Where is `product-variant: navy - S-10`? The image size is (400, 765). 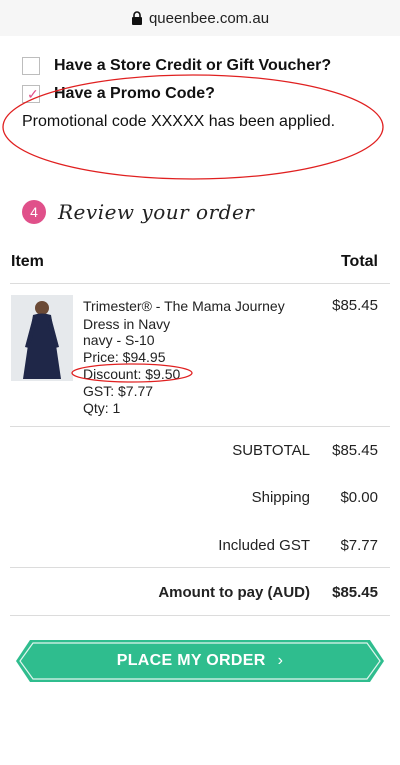
product-variant: navy - S-10 is located at coordinates (119, 340).